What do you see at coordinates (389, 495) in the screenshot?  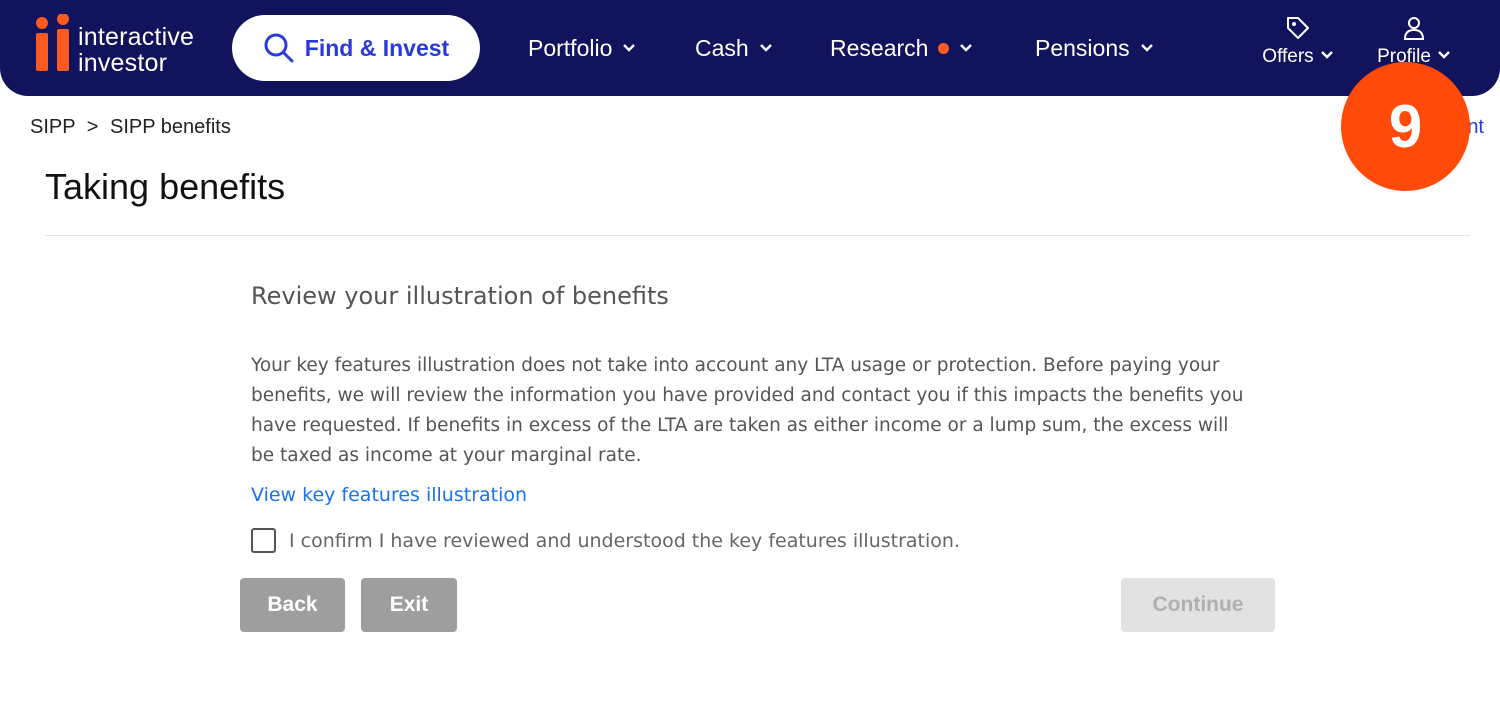 I see `view-key-features-link: View key features illustration` at bounding box center [389, 495].